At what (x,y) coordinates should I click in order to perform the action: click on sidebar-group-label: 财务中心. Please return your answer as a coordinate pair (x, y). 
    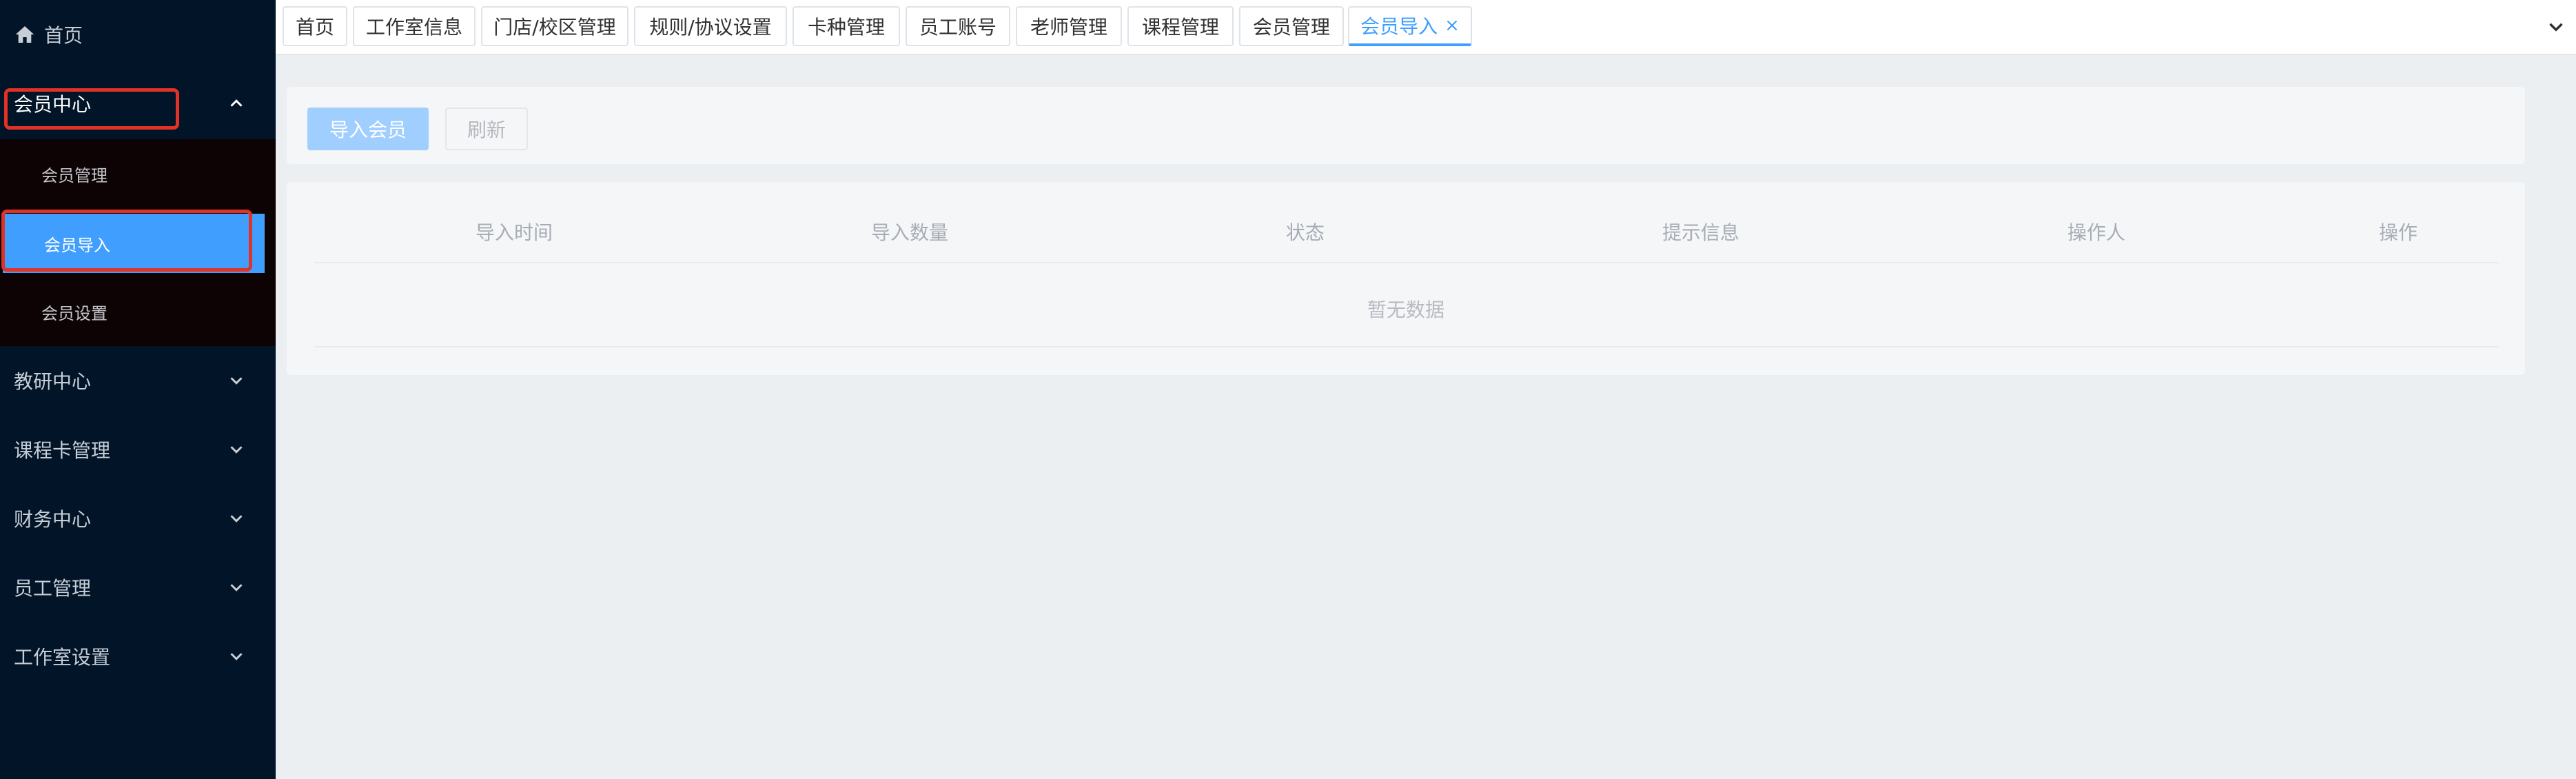
    Looking at the image, I should click on (53, 519).